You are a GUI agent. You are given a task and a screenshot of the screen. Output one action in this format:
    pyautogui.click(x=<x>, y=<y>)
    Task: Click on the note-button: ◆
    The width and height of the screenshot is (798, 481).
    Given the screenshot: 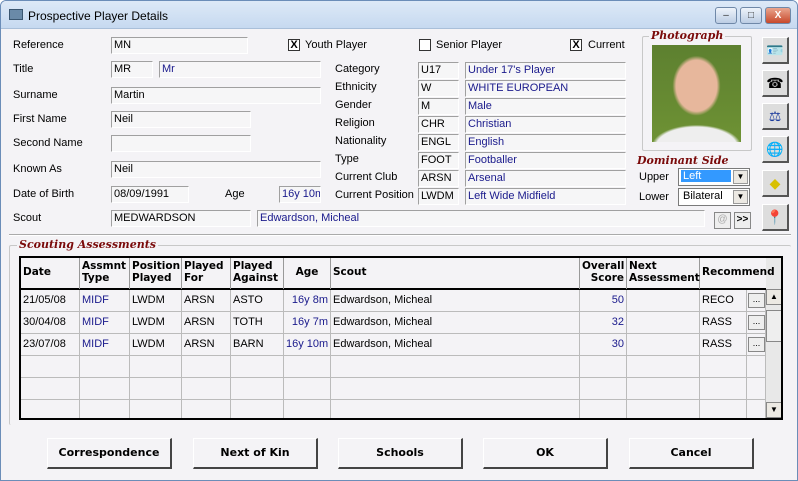 What is the action you would take?
    pyautogui.click(x=775, y=183)
    